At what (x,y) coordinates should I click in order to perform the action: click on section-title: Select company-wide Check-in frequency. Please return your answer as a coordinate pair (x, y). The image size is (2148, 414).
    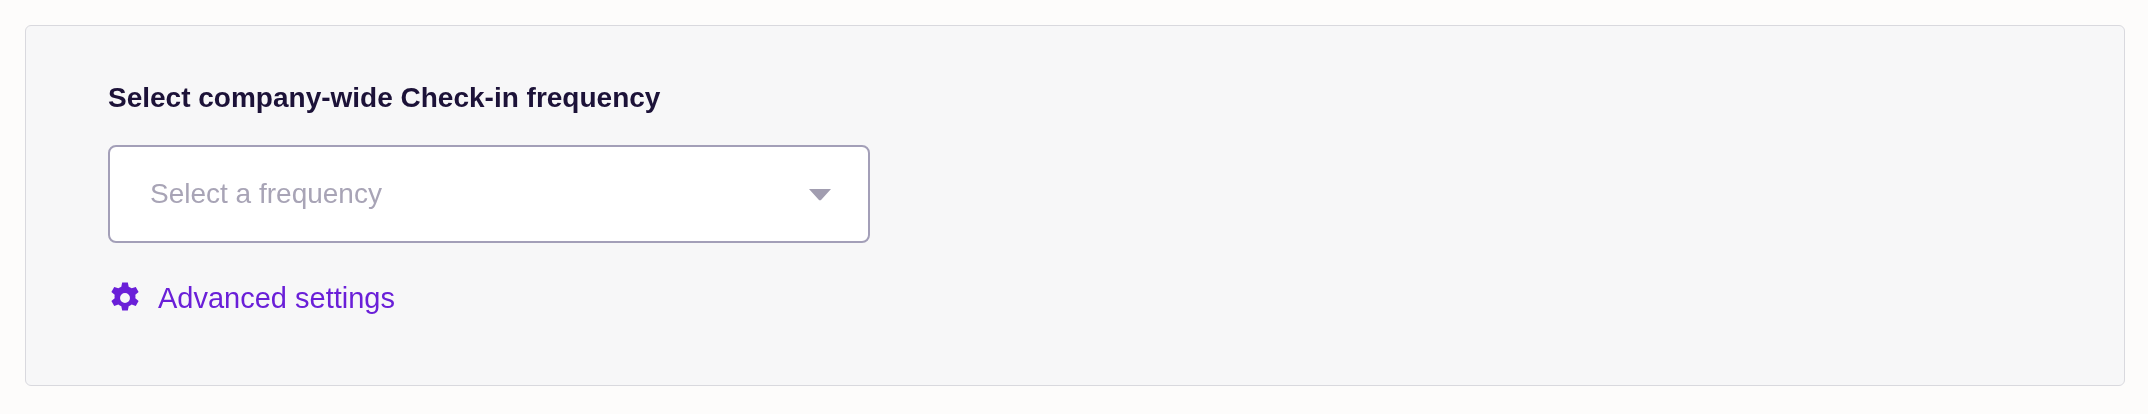
    Looking at the image, I should click on (384, 98).